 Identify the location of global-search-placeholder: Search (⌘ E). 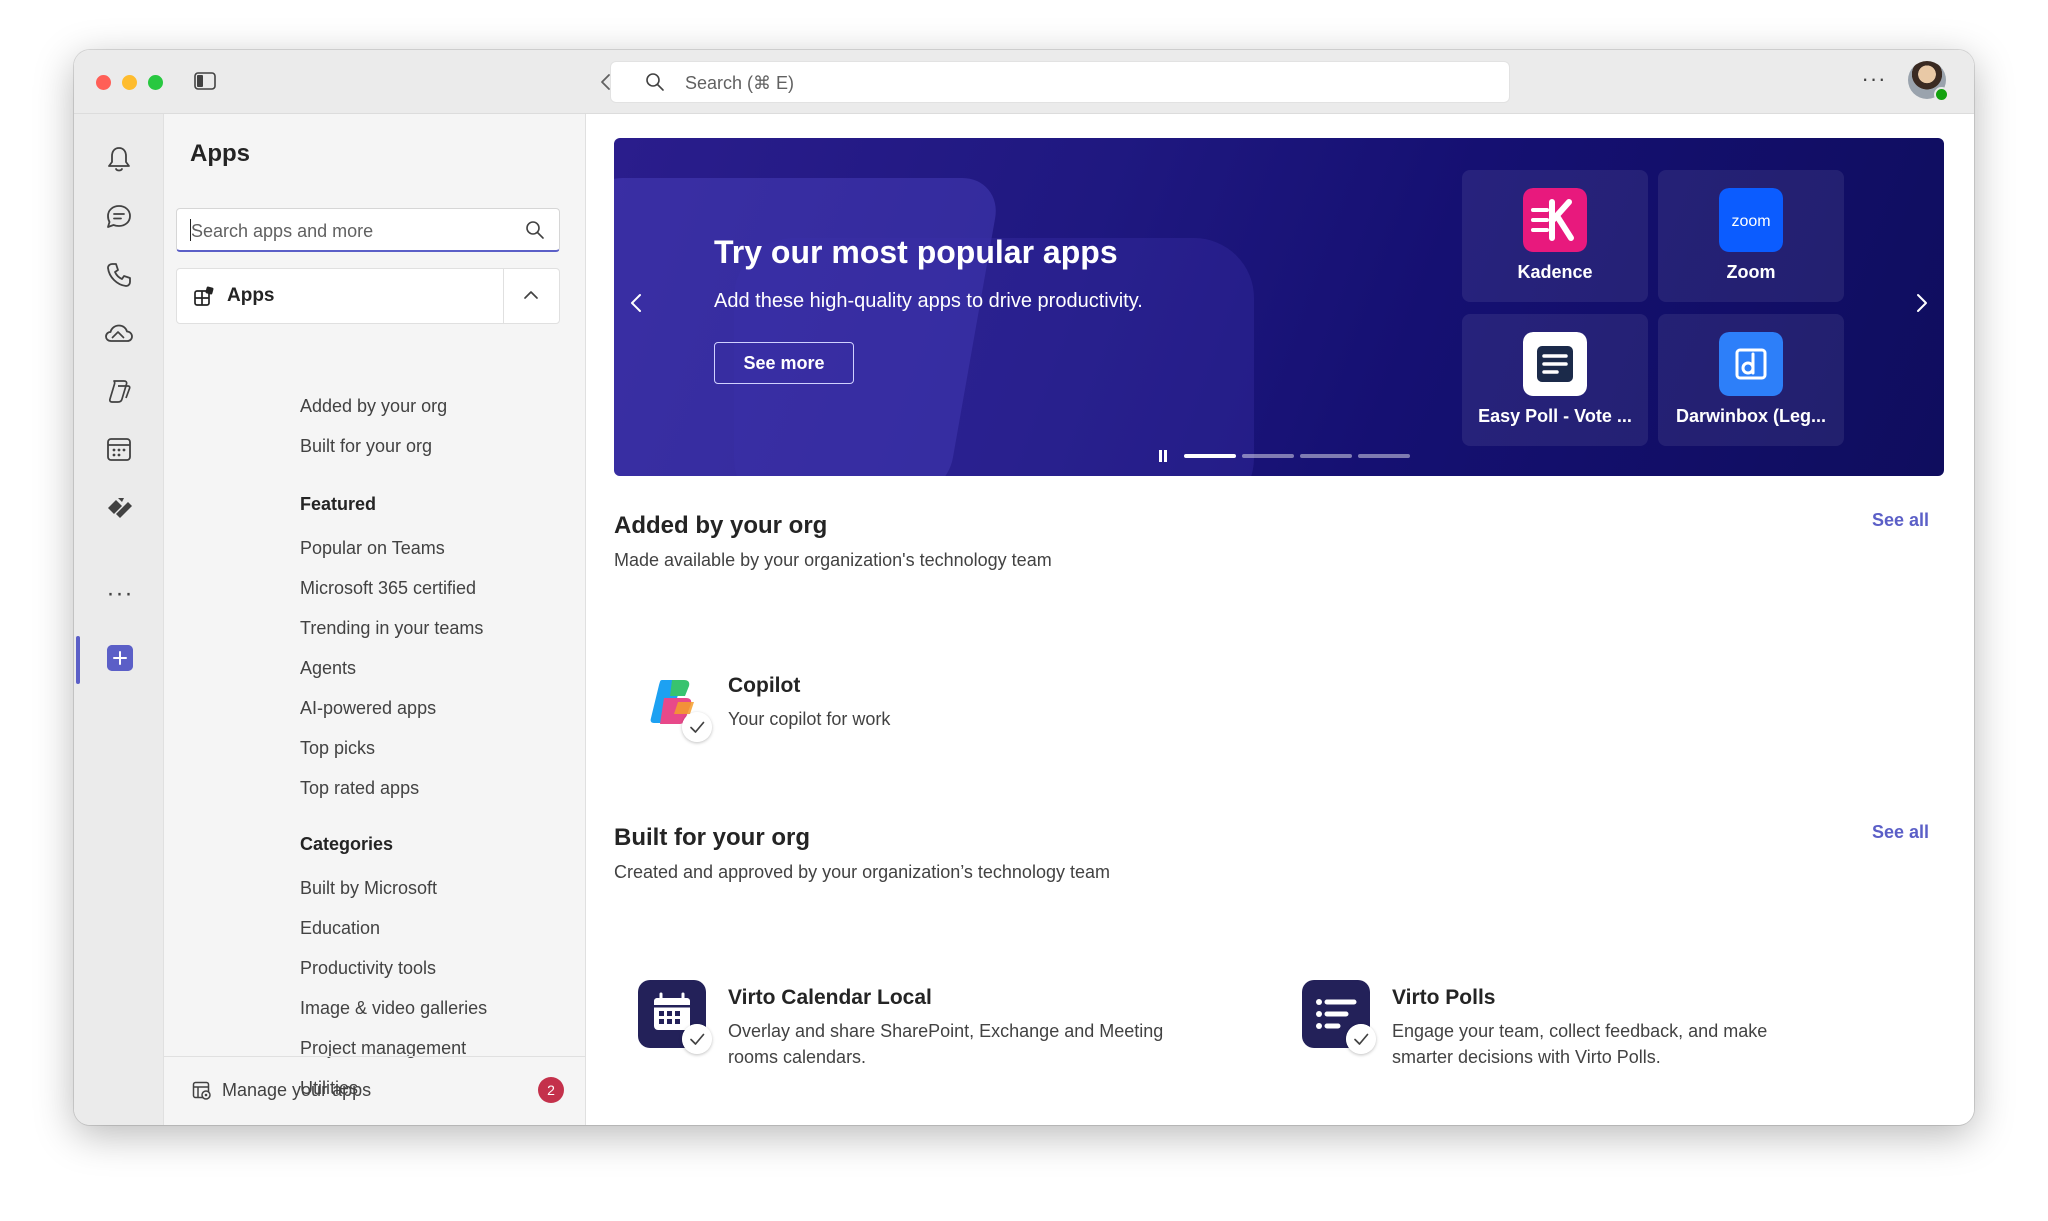
(740, 83).